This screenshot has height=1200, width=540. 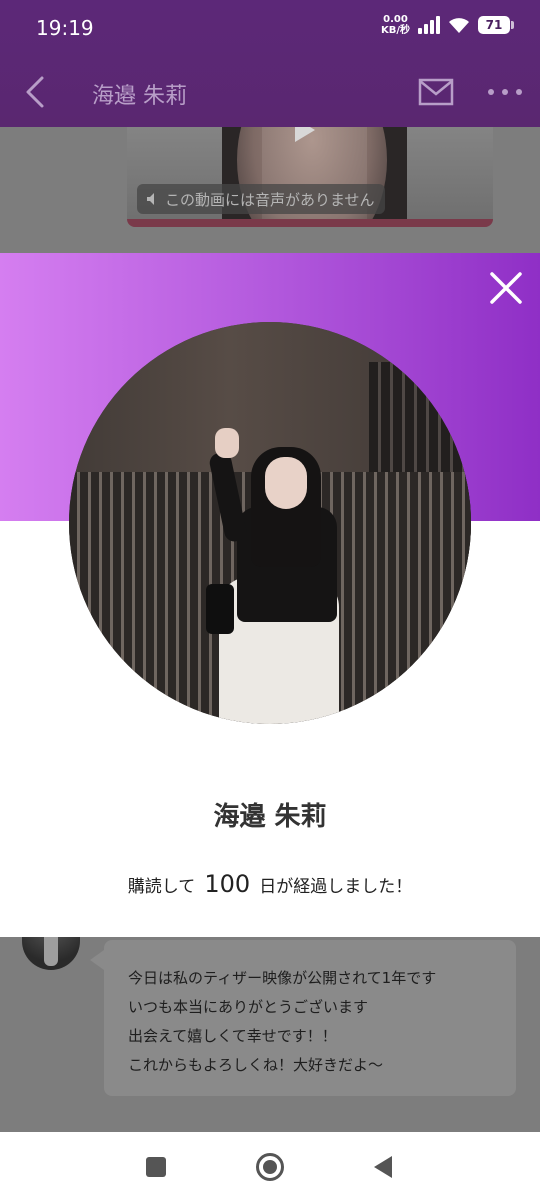 What do you see at coordinates (150, 199) in the screenshot?
I see `speaker-mute-icon` at bounding box center [150, 199].